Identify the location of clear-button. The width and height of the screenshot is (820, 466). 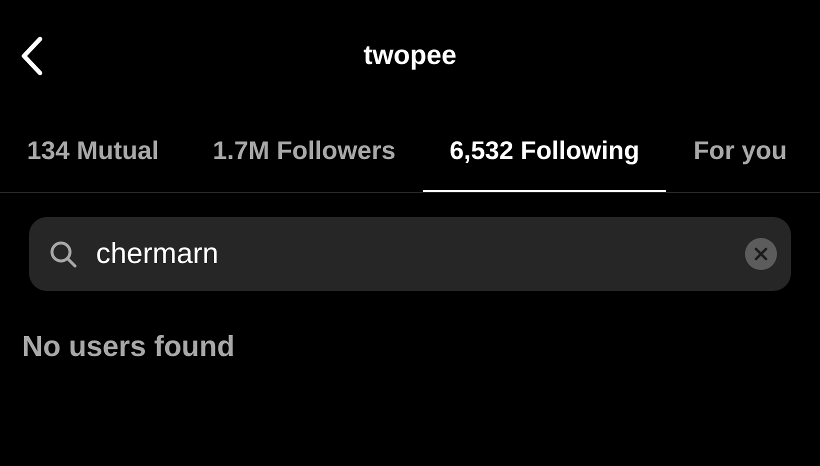
(761, 254).